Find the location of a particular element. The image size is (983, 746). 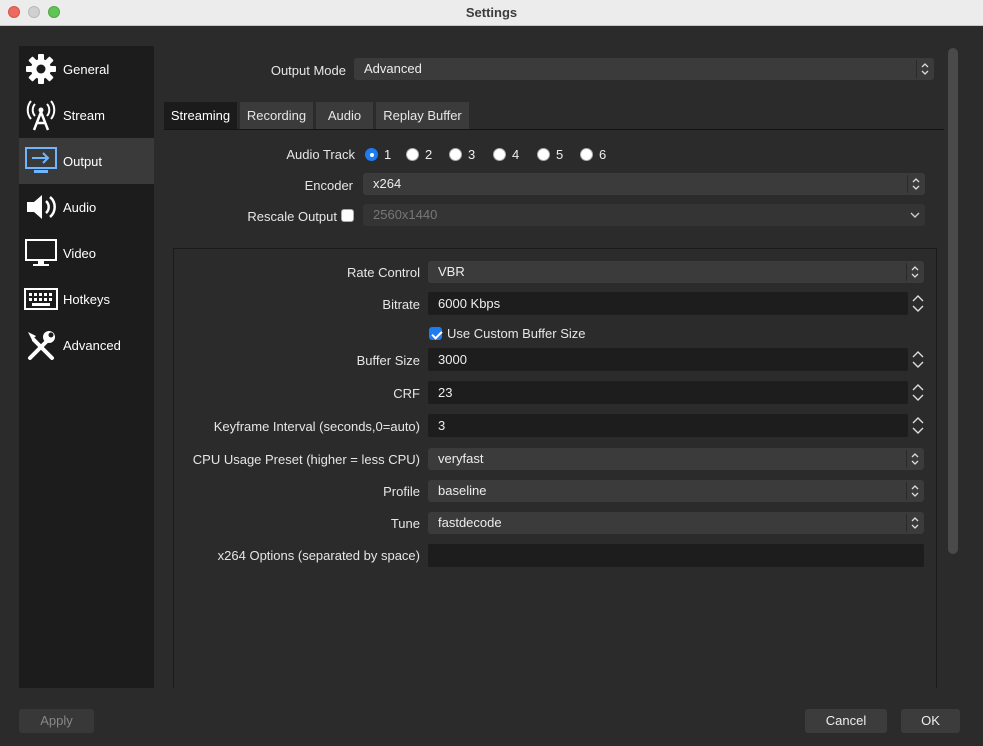

tab-audio: Audio is located at coordinates (344, 115).